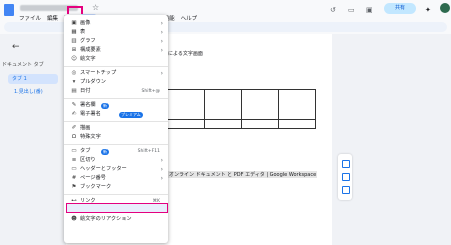 Image resolution: width=451 pixels, height=245 pixels. Describe the element at coordinates (93, 82) in the screenshot. I see `menu-item-label: プルダウン` at that location.